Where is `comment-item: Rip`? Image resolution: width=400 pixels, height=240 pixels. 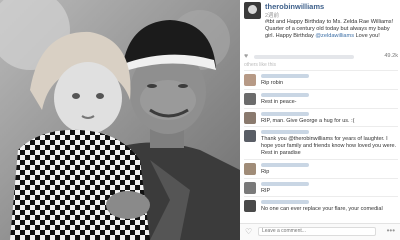
comment-item: Rip is located at coordinates (321, 168).